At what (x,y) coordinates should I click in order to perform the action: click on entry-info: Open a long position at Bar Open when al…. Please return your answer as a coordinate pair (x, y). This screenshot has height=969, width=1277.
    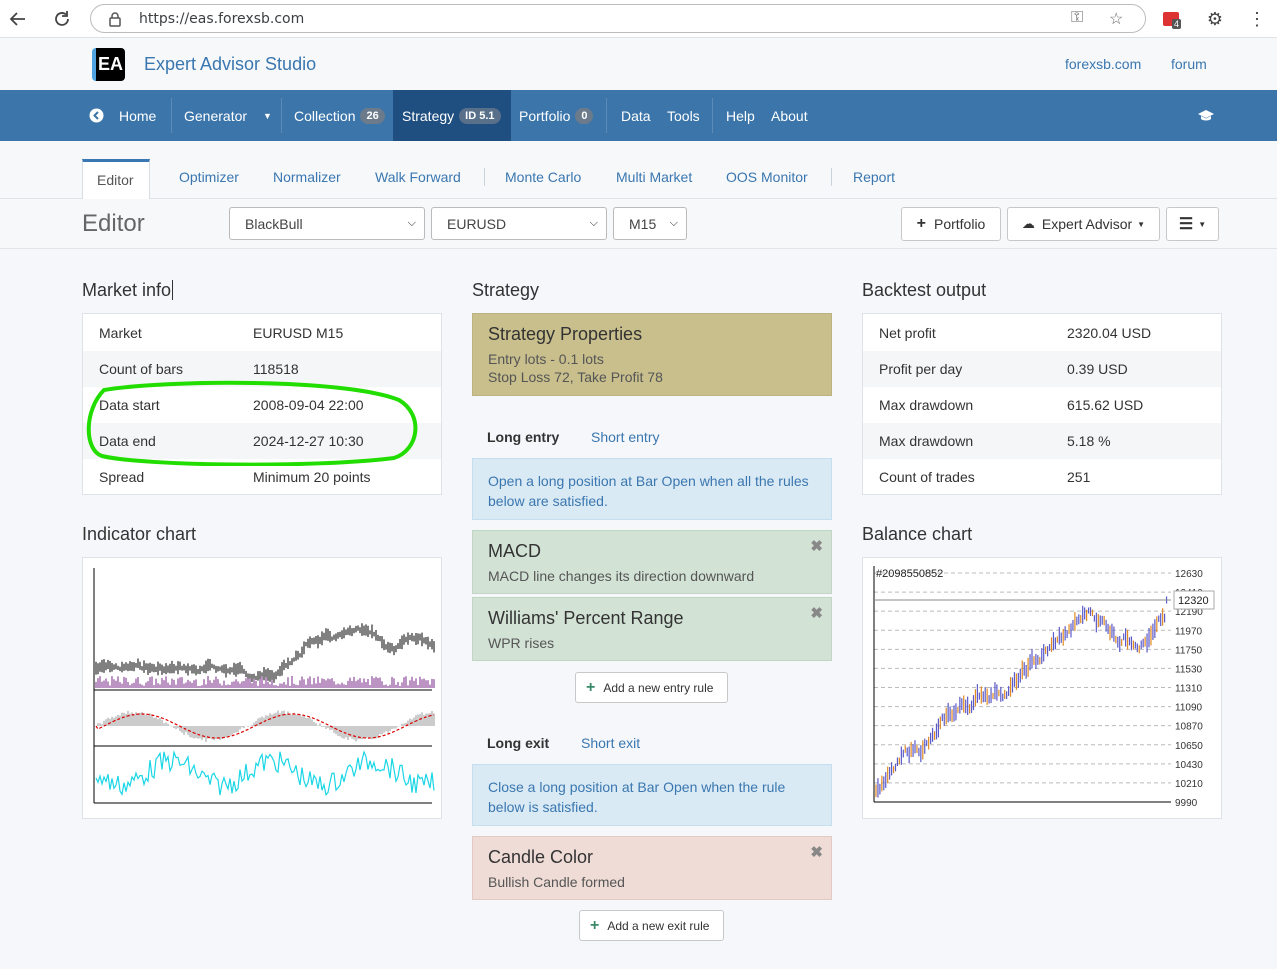
    Looking at the image, I should click on (652, 489).